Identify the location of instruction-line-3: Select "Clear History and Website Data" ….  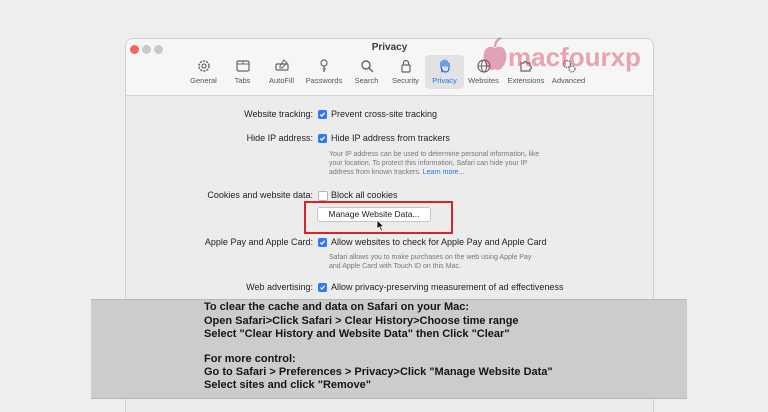
(357, 334).